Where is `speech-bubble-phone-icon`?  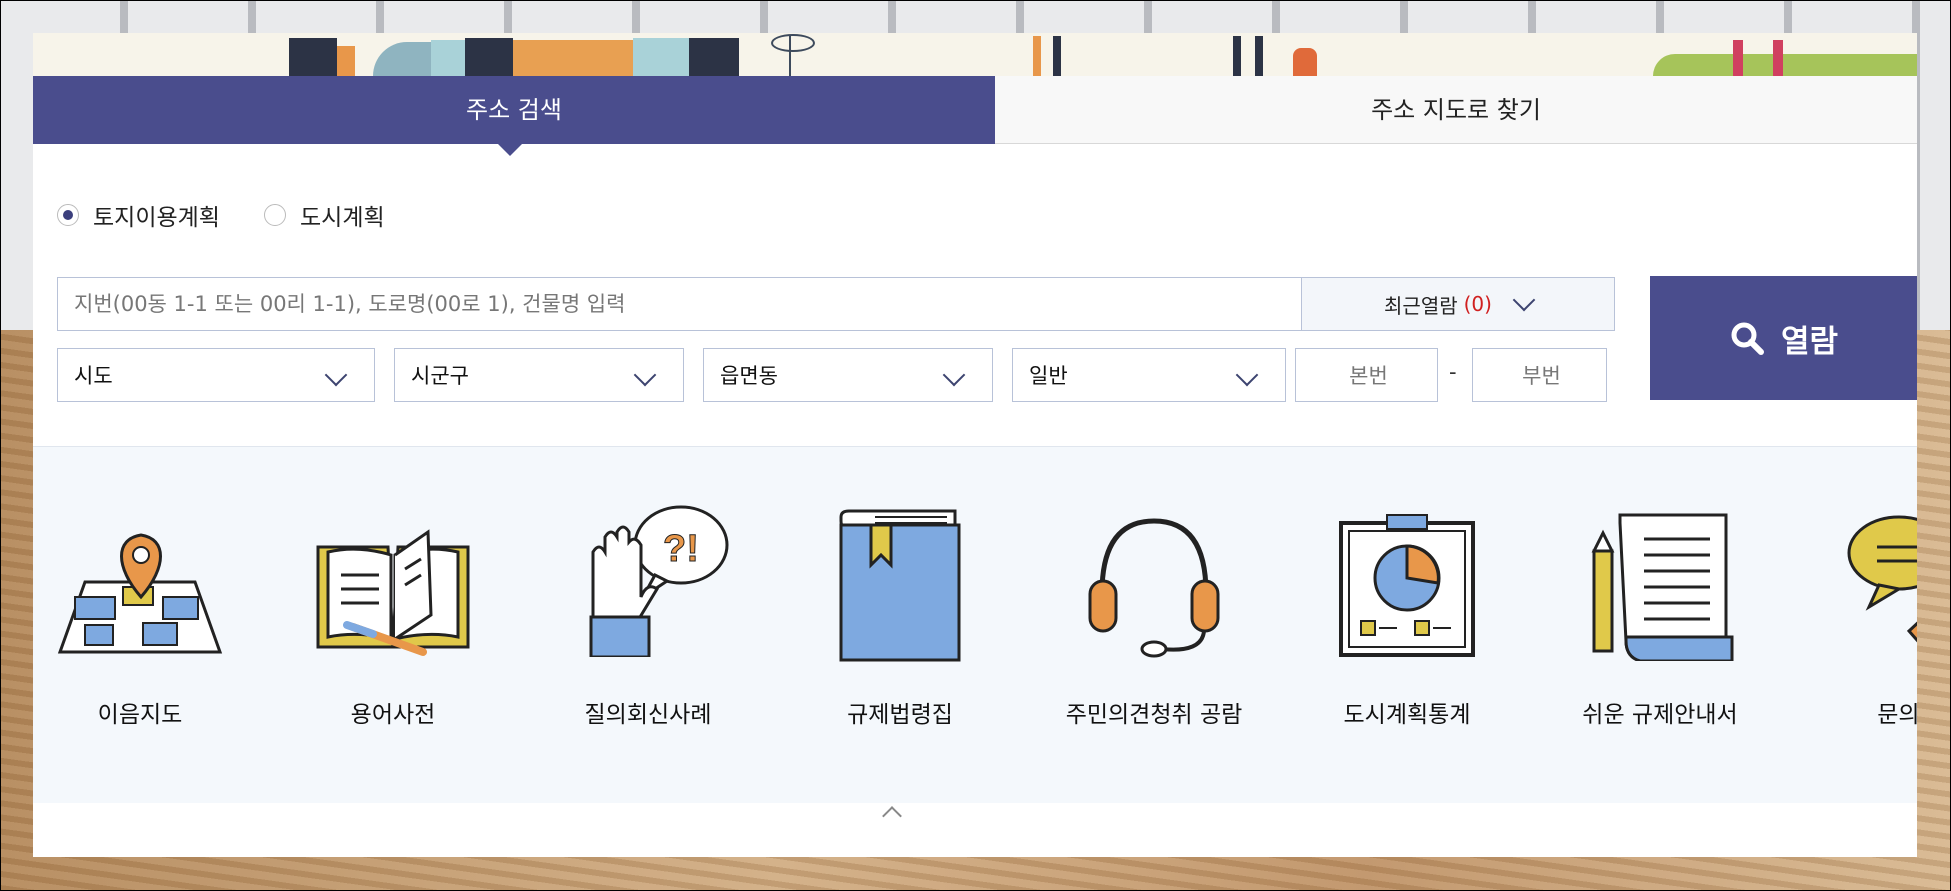 speech-bubble-phone-icon is located at coordinates (1882, 579).